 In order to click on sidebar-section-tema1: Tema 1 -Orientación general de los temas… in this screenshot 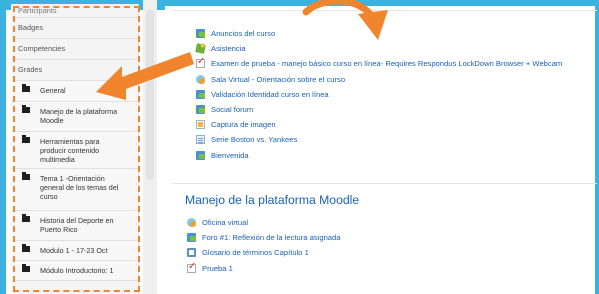, I will do `click(74, 190)`.